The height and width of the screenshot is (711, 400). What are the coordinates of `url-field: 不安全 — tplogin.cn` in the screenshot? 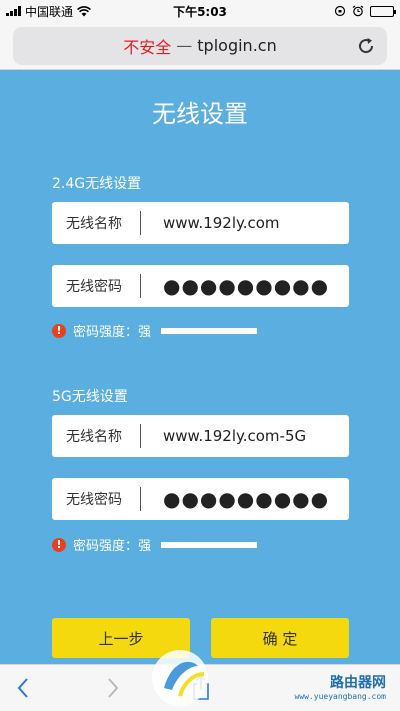 It's located at (200, 45).